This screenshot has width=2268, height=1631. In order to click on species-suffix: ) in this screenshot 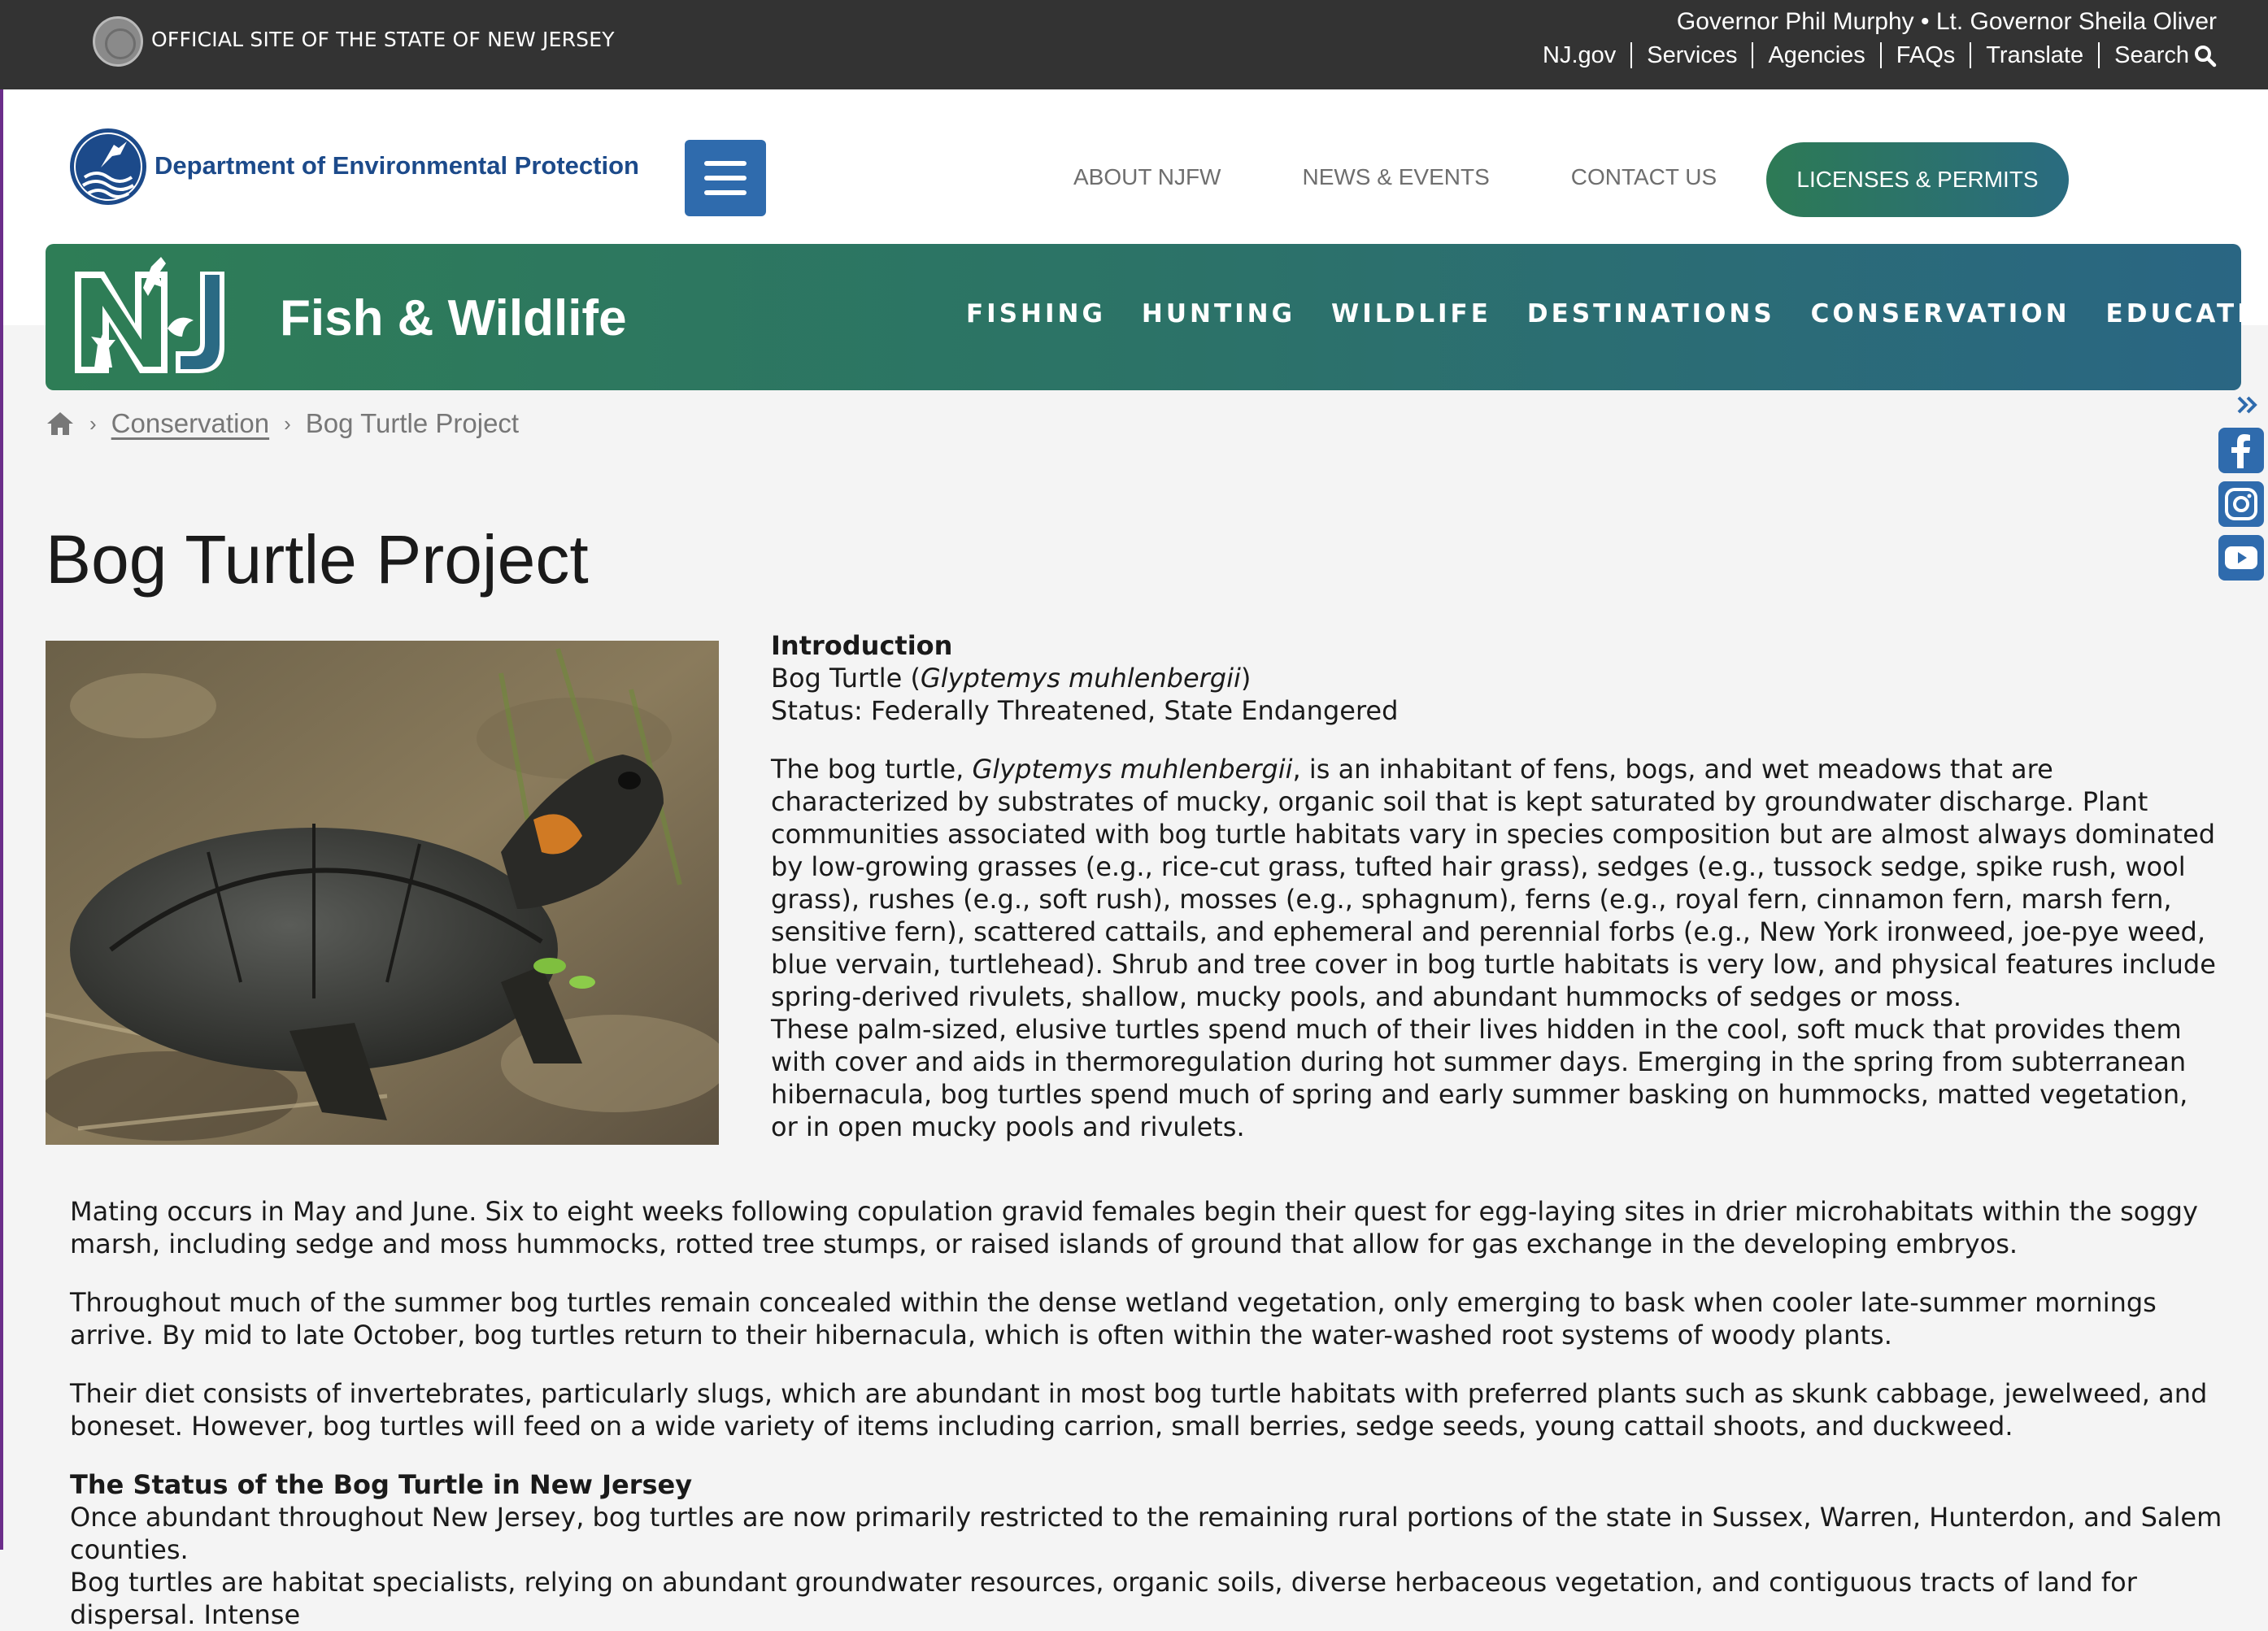, I will do `click(1246, 679)`.